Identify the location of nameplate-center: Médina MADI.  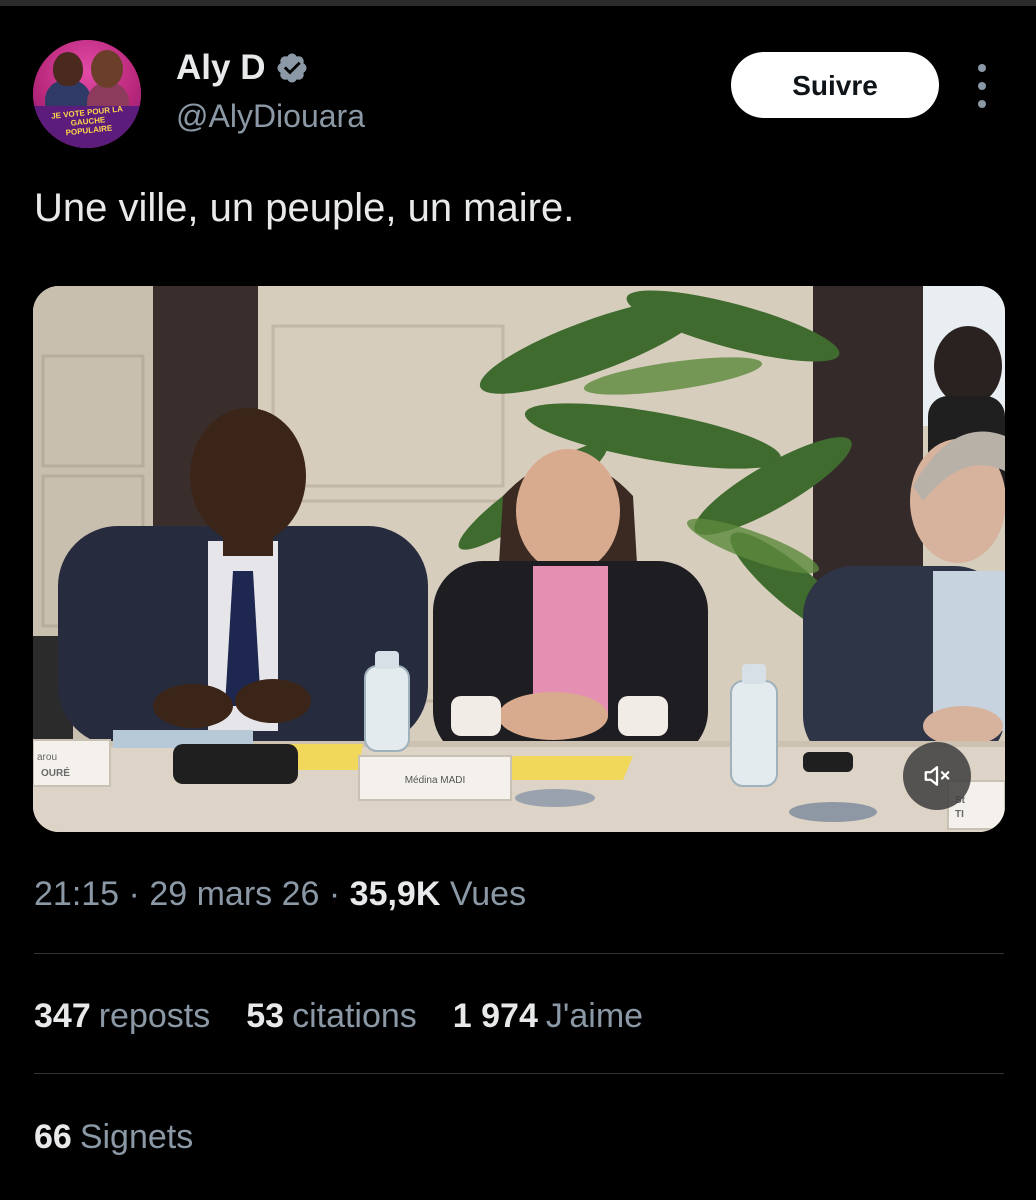
(435, 780).